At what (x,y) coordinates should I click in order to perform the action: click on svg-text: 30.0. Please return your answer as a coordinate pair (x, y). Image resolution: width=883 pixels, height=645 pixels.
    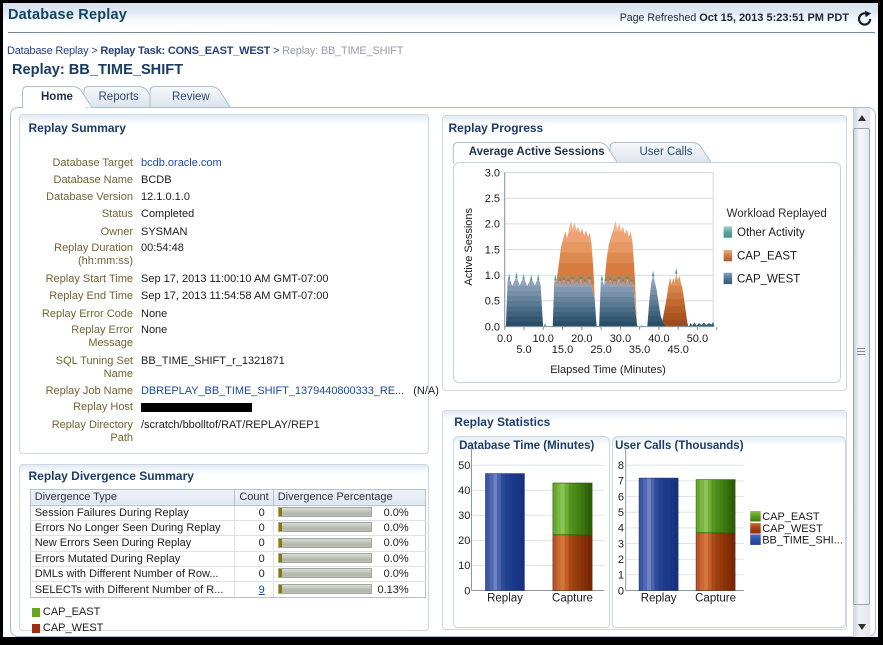
    Looking at the image, I should click on (620, 339).